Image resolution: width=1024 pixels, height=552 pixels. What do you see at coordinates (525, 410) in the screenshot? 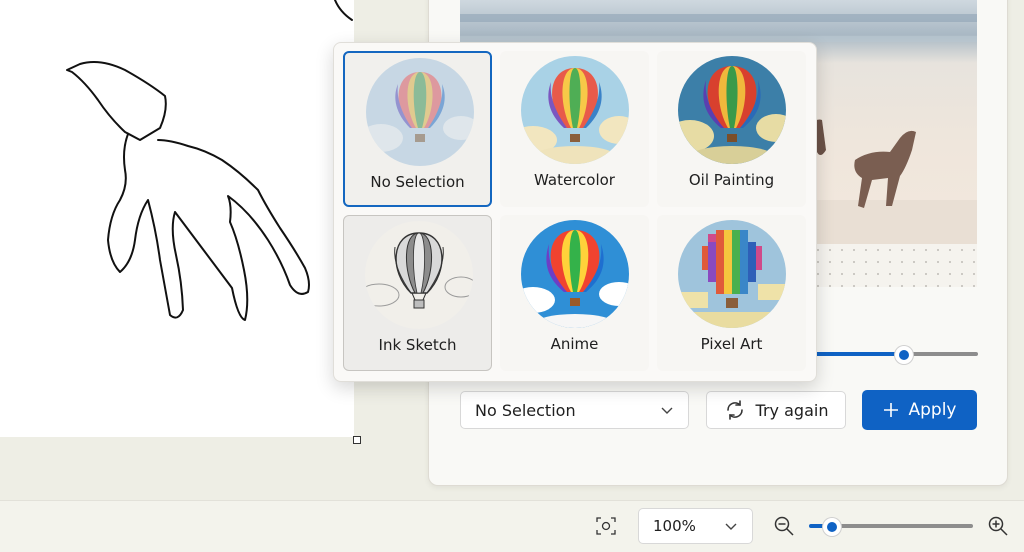
I see `style-dropdown-value: No Selection` at bounding box center [525, 410].